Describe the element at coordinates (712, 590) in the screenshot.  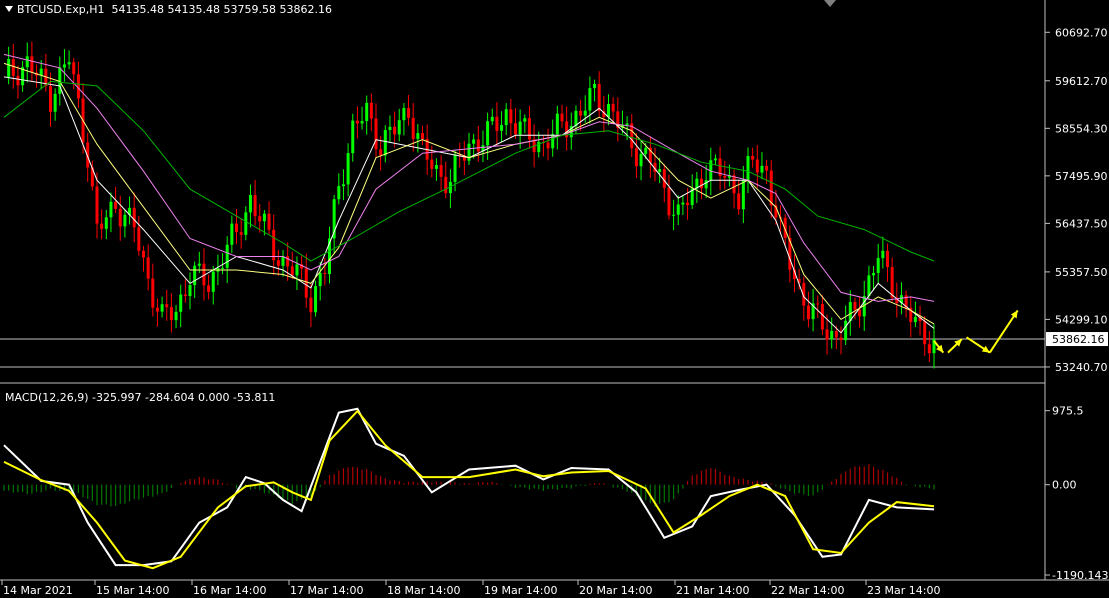
I see `time-tick-label: 21 Mar 14:00` at that location.